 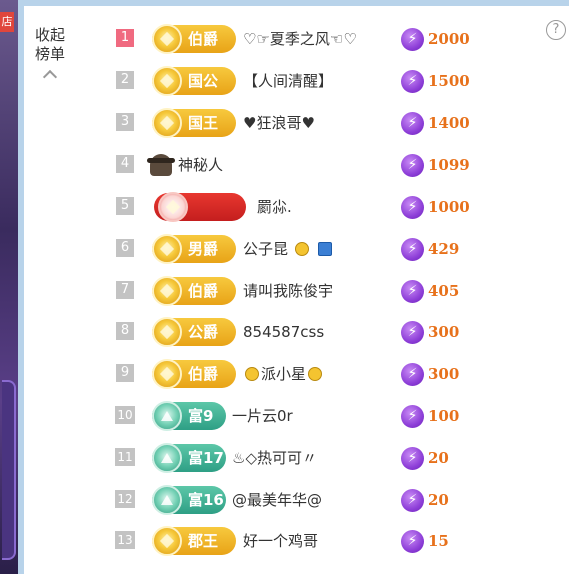 I want to click on wealth-badge: 富9, so click(x=189, y=416).